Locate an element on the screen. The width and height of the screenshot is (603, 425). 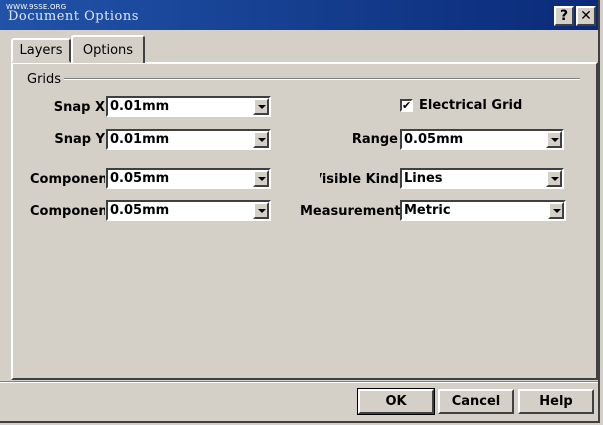
electrical-grid-checkbox: ✔ is located at coordinates (406, 105).